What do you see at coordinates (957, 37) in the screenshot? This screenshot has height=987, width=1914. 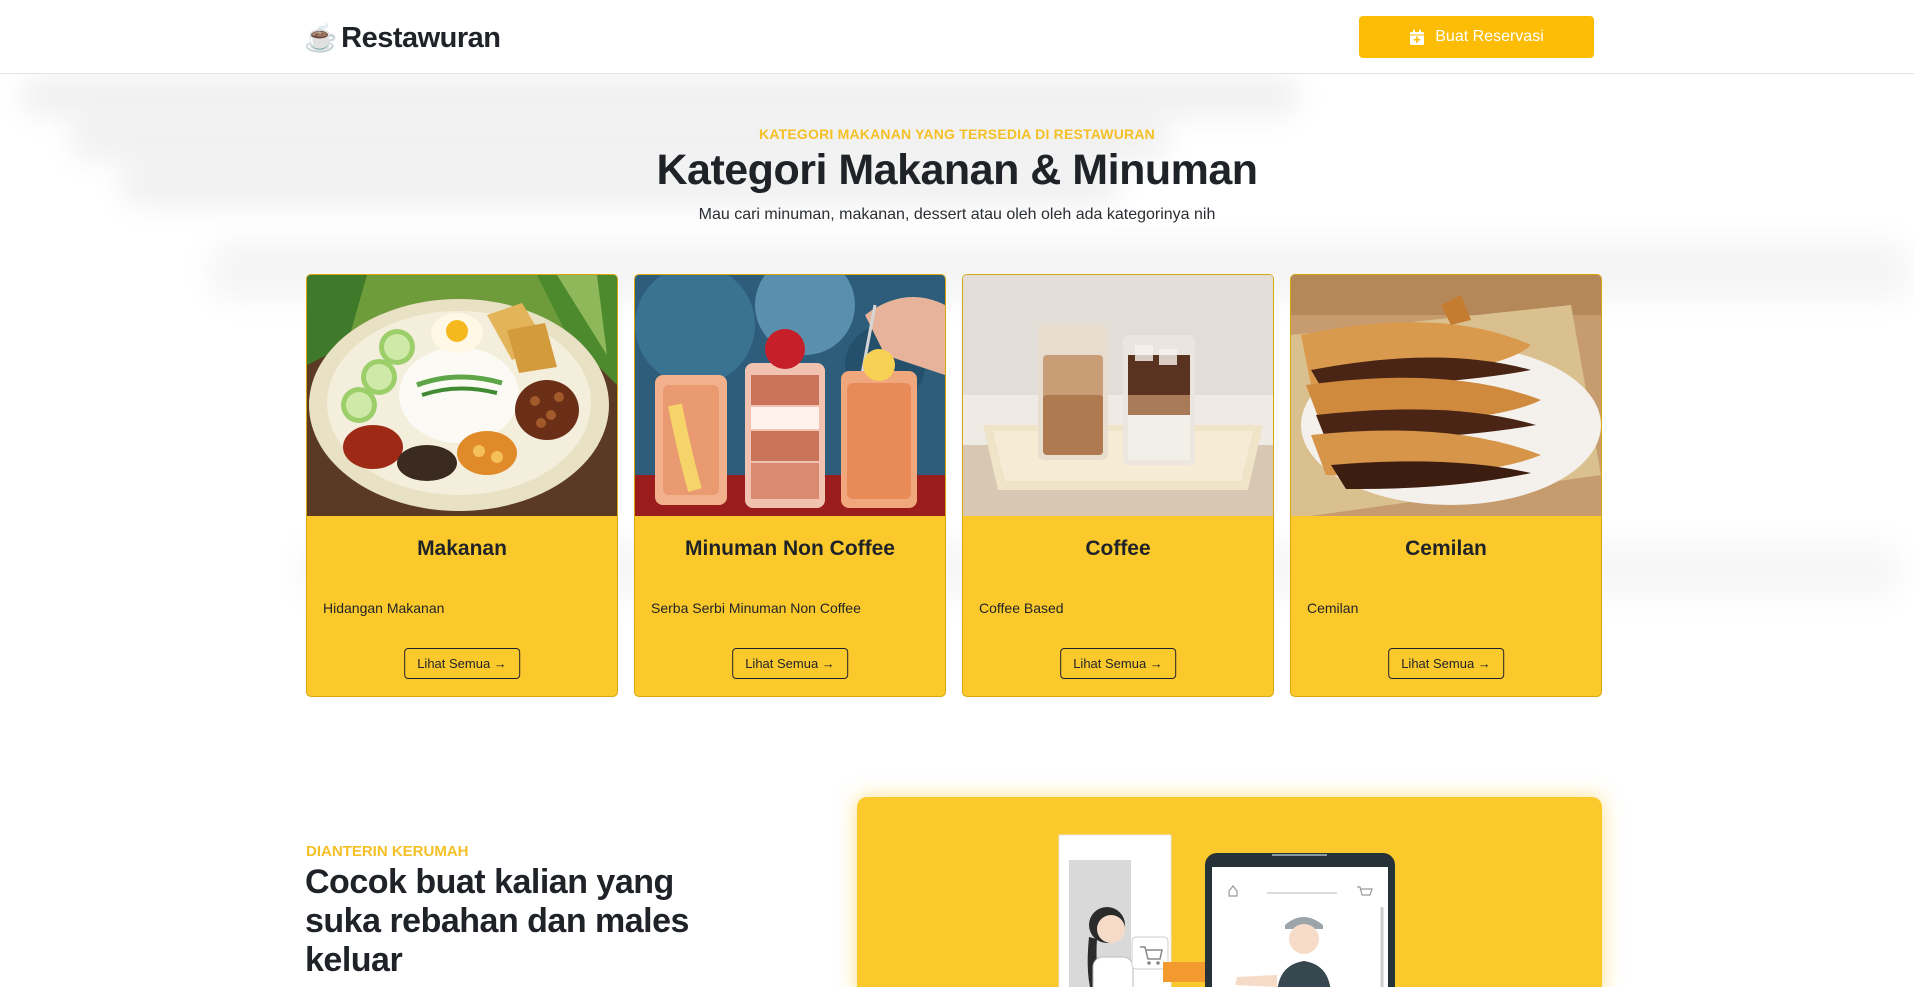 I see `navbar: ☕ Restawuran Buat Reservasi` at bounding box center [957, 37].